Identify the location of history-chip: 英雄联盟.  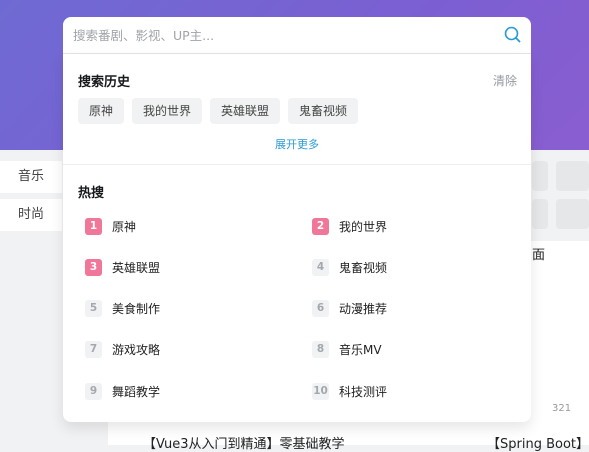
(245, 111).